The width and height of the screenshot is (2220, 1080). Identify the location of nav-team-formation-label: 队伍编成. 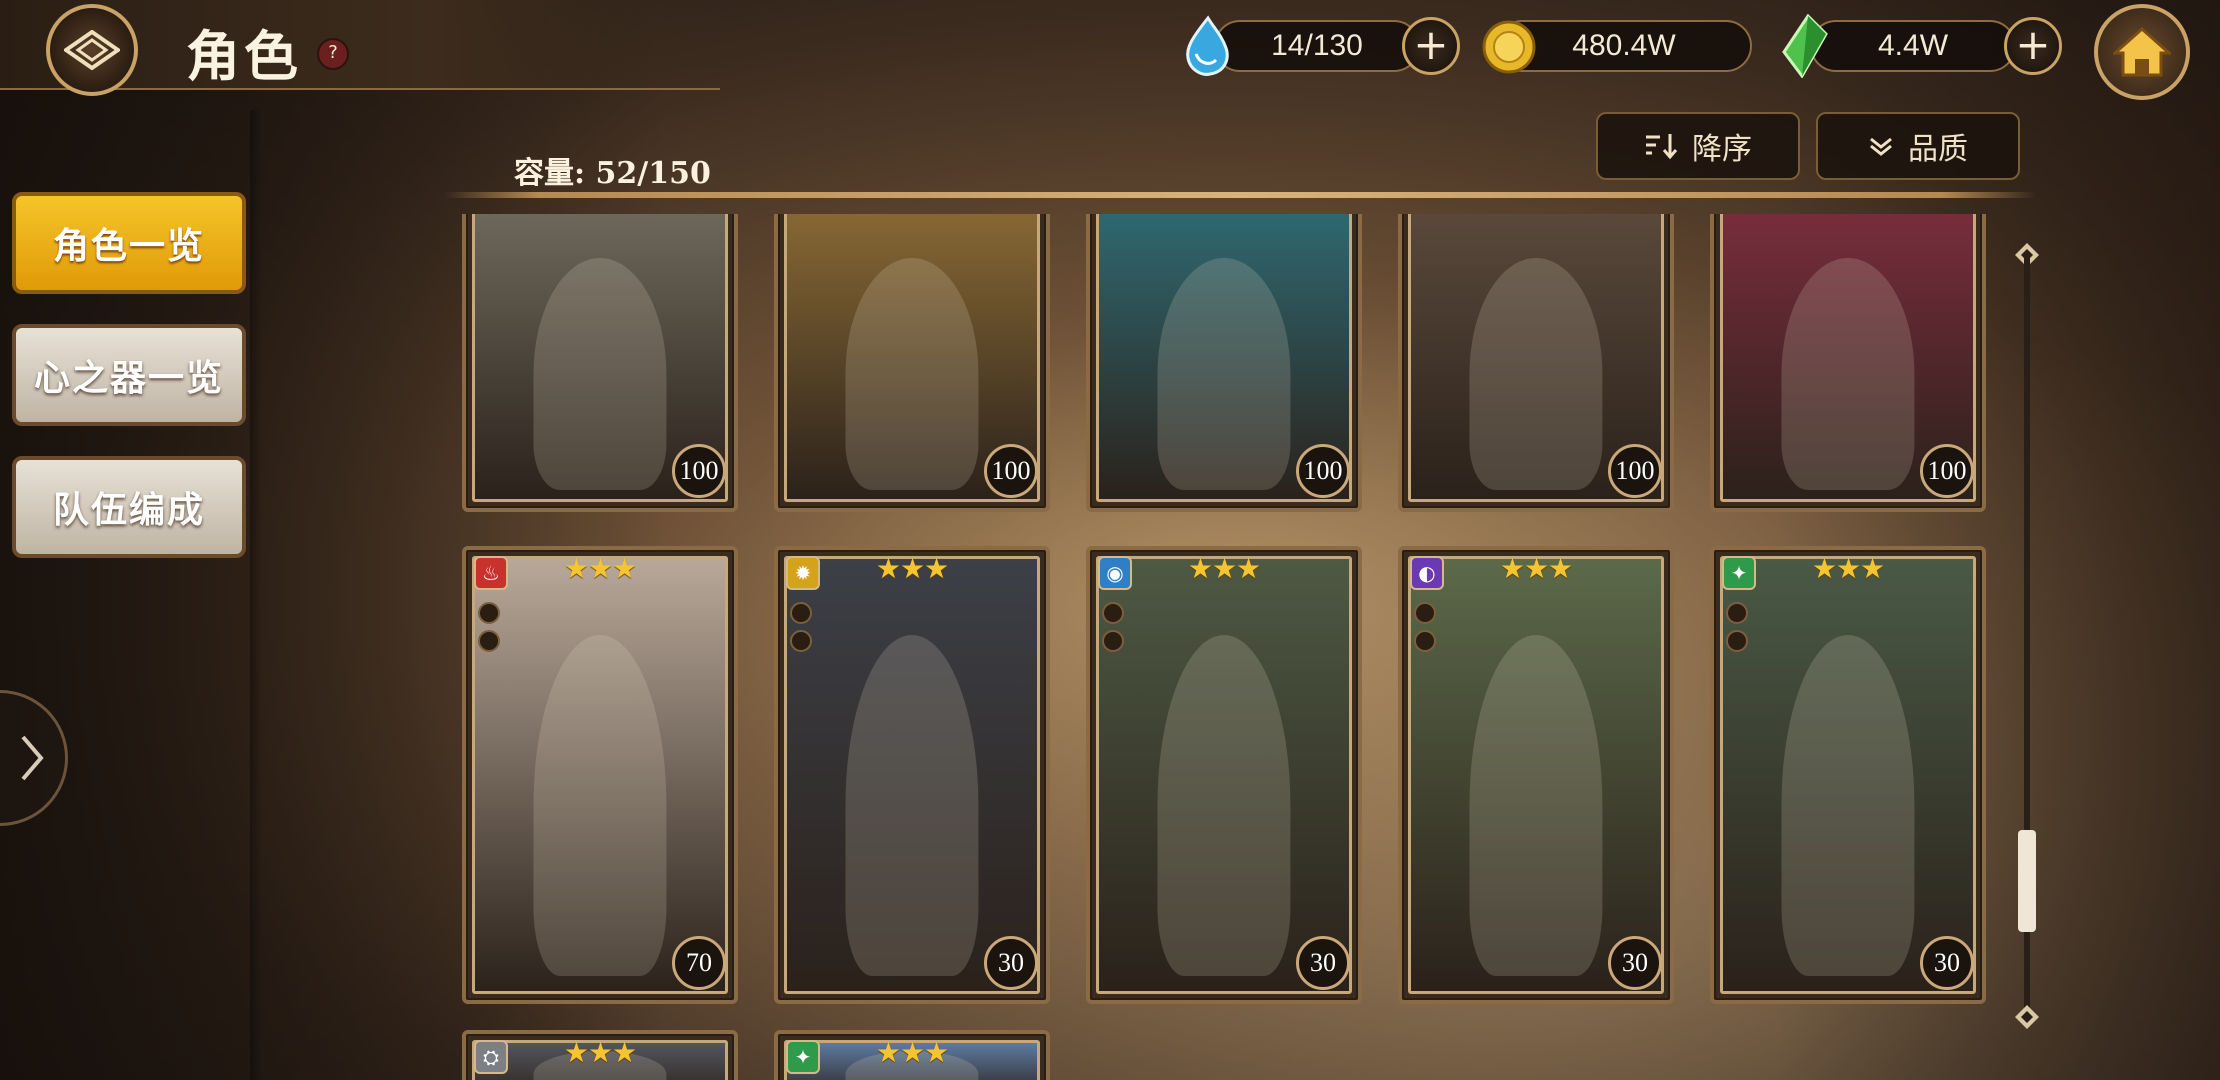
(128, 510).